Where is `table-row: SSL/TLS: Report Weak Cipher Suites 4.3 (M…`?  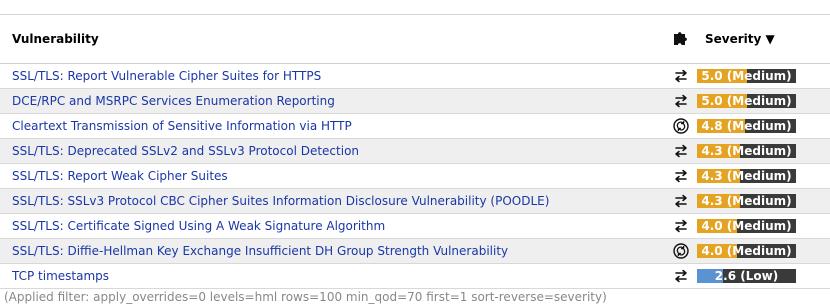 table-row: SSL/TLS: Report Weak Cipher Suites 4.3 (M… is located at coordinates (415, 176).